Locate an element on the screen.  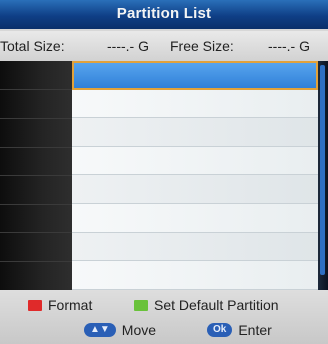
format-key: Format is located at coordinates (60, 305).